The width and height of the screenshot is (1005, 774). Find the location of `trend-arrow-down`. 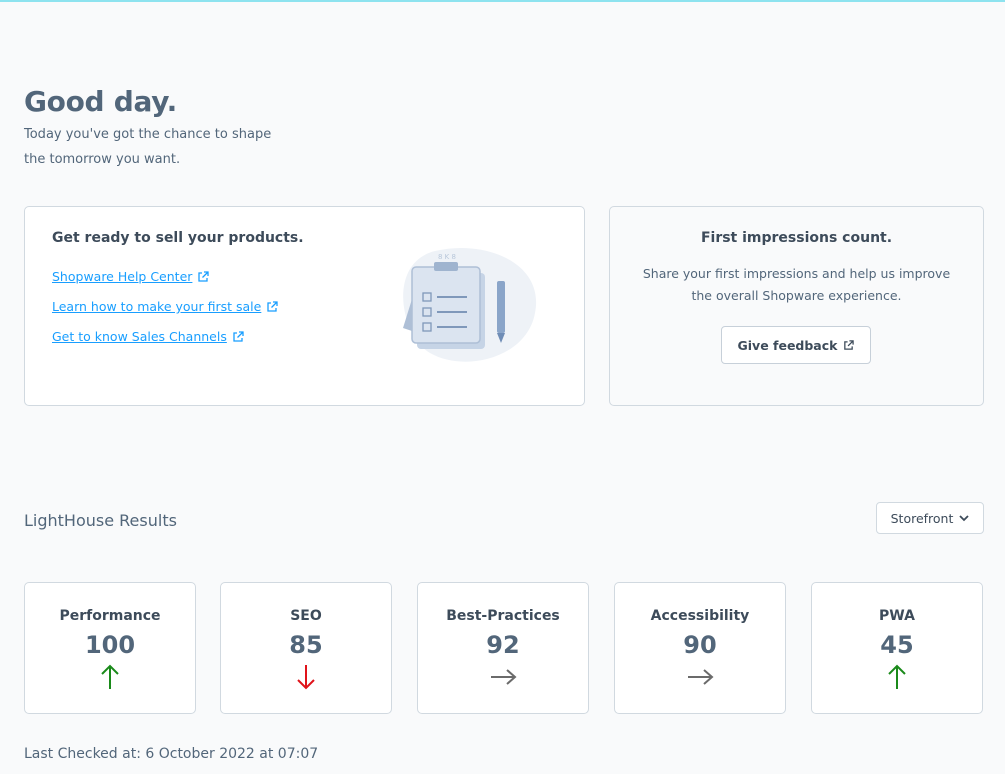

trend-arrow-down is located at coordinates (306, 677).